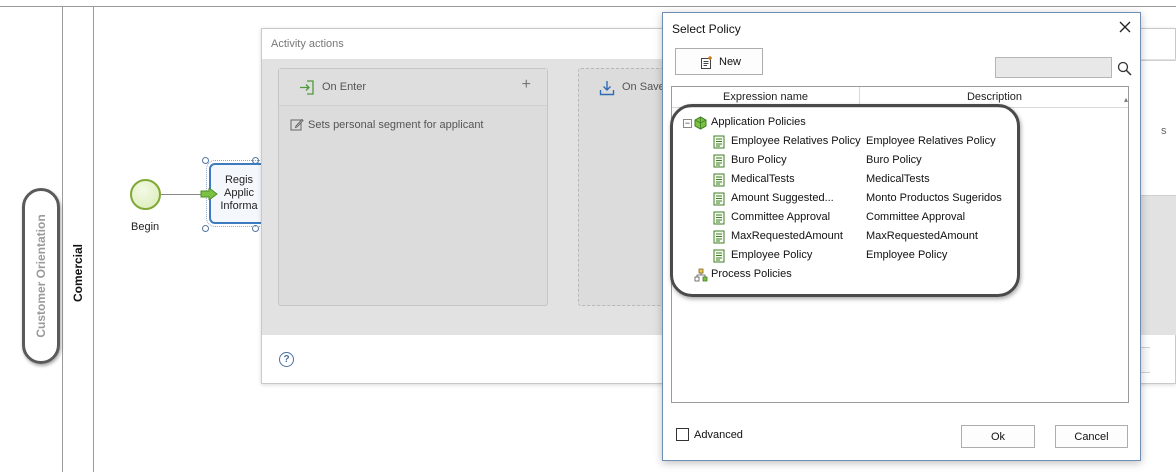 The width and height of the screenshot is (1176, 472). What do you see at coordinates (607, 88) in the screenshot?
I see `download-icon` at bounding box center [607, 88].